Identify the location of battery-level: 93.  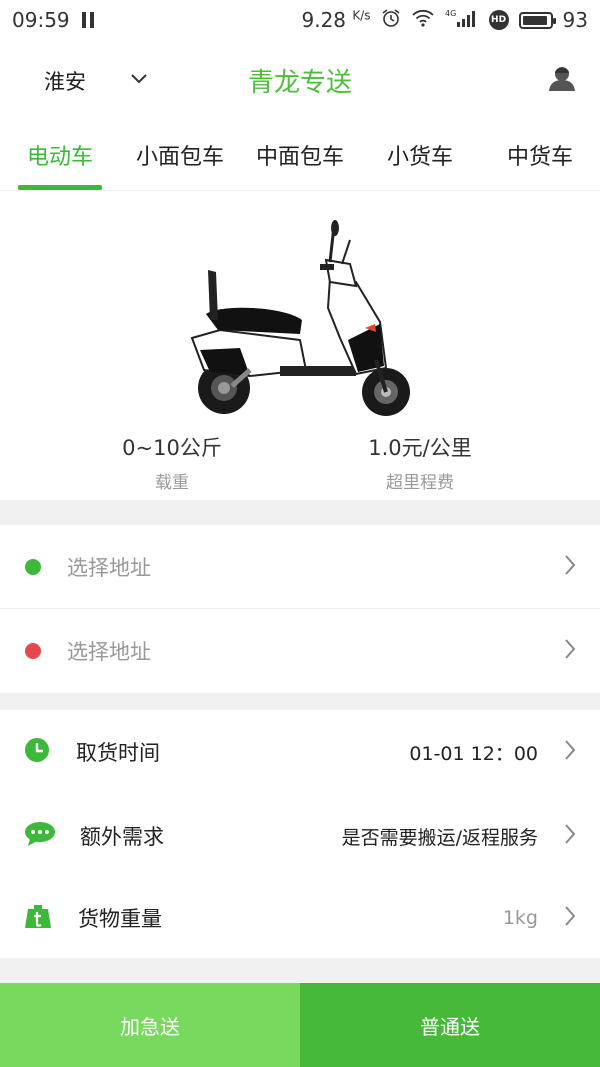
(575, 20).